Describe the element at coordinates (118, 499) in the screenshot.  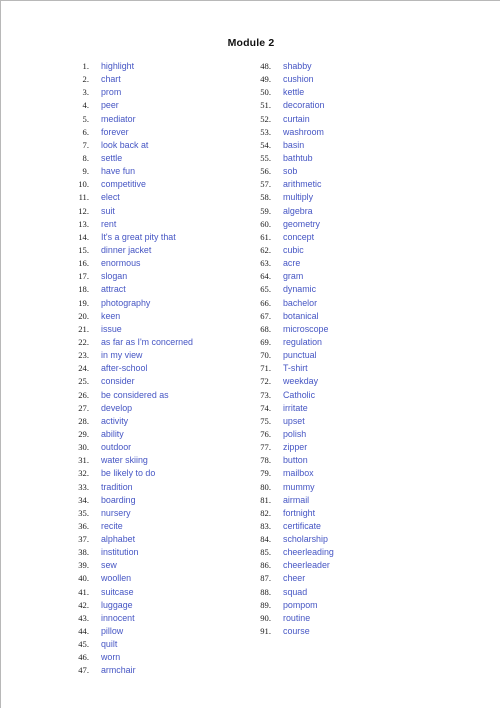
I see `vocabulary-item-term: boarding` at that location.